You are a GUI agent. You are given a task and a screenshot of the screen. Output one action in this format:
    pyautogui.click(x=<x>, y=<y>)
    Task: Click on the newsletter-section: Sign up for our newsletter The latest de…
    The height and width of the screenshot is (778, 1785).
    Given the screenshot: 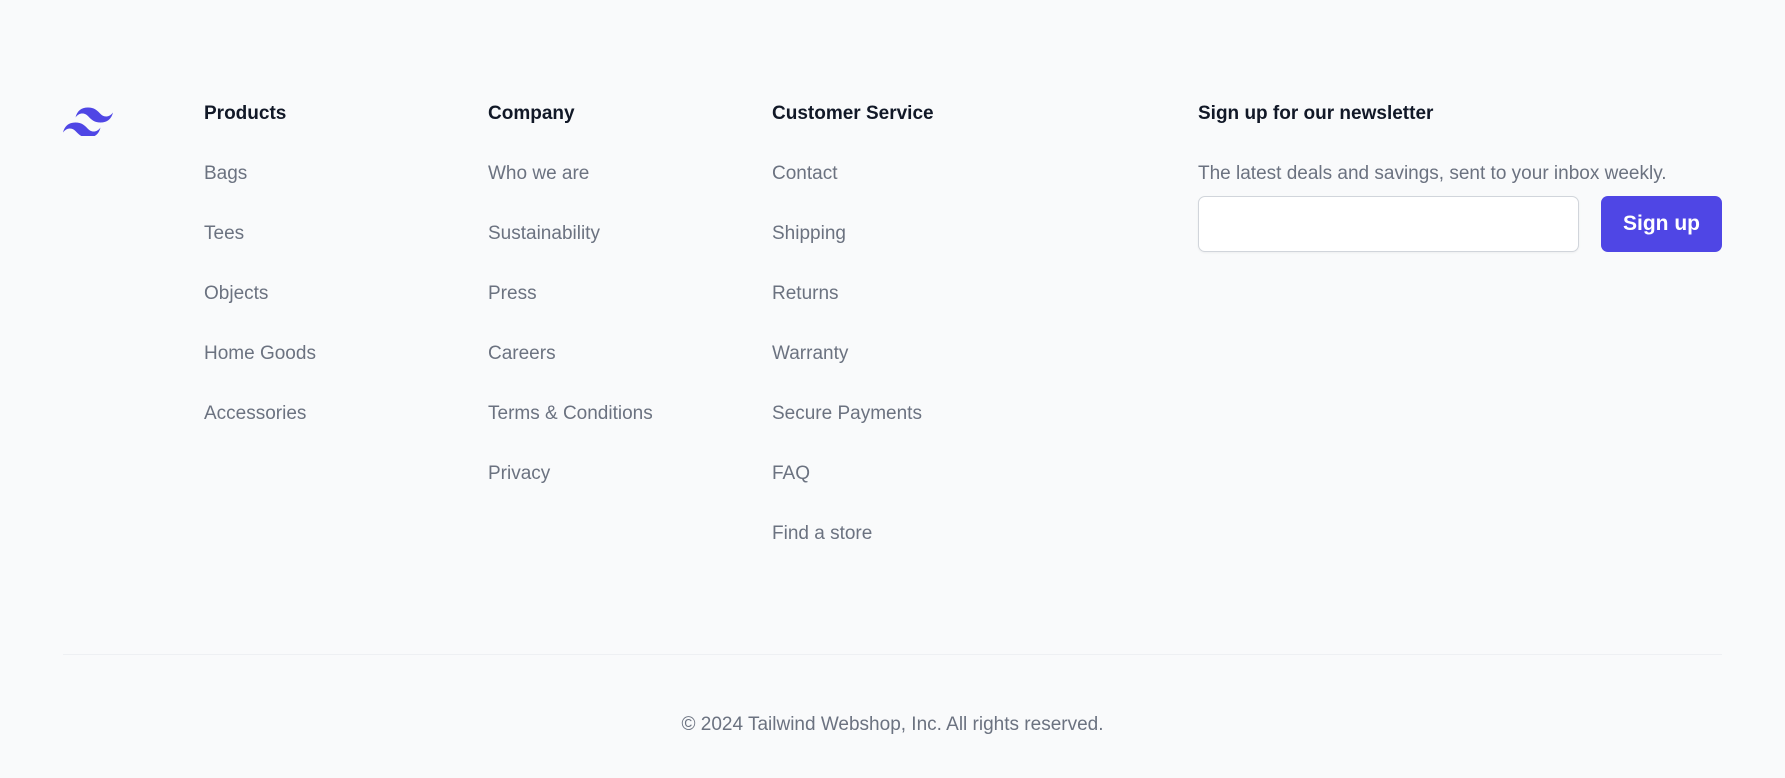 What is the action you would take?
    pyautogui.click(x=1460, y=176)
    